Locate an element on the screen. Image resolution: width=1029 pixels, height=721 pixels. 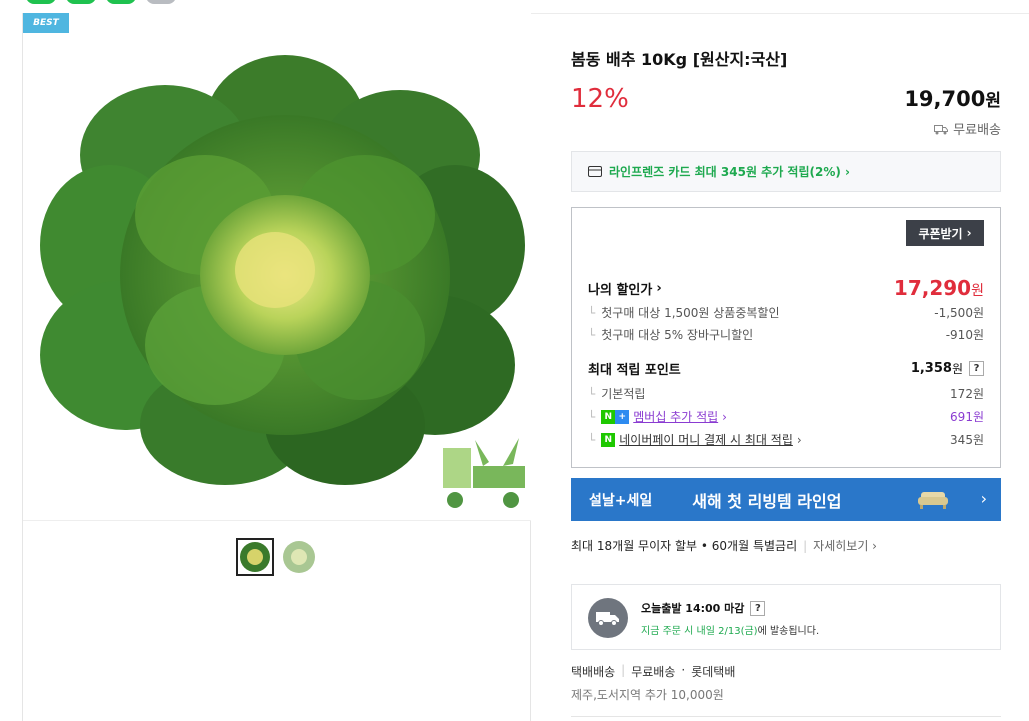
shipping-info: 무료배송 is located at coordinates (967, 128).